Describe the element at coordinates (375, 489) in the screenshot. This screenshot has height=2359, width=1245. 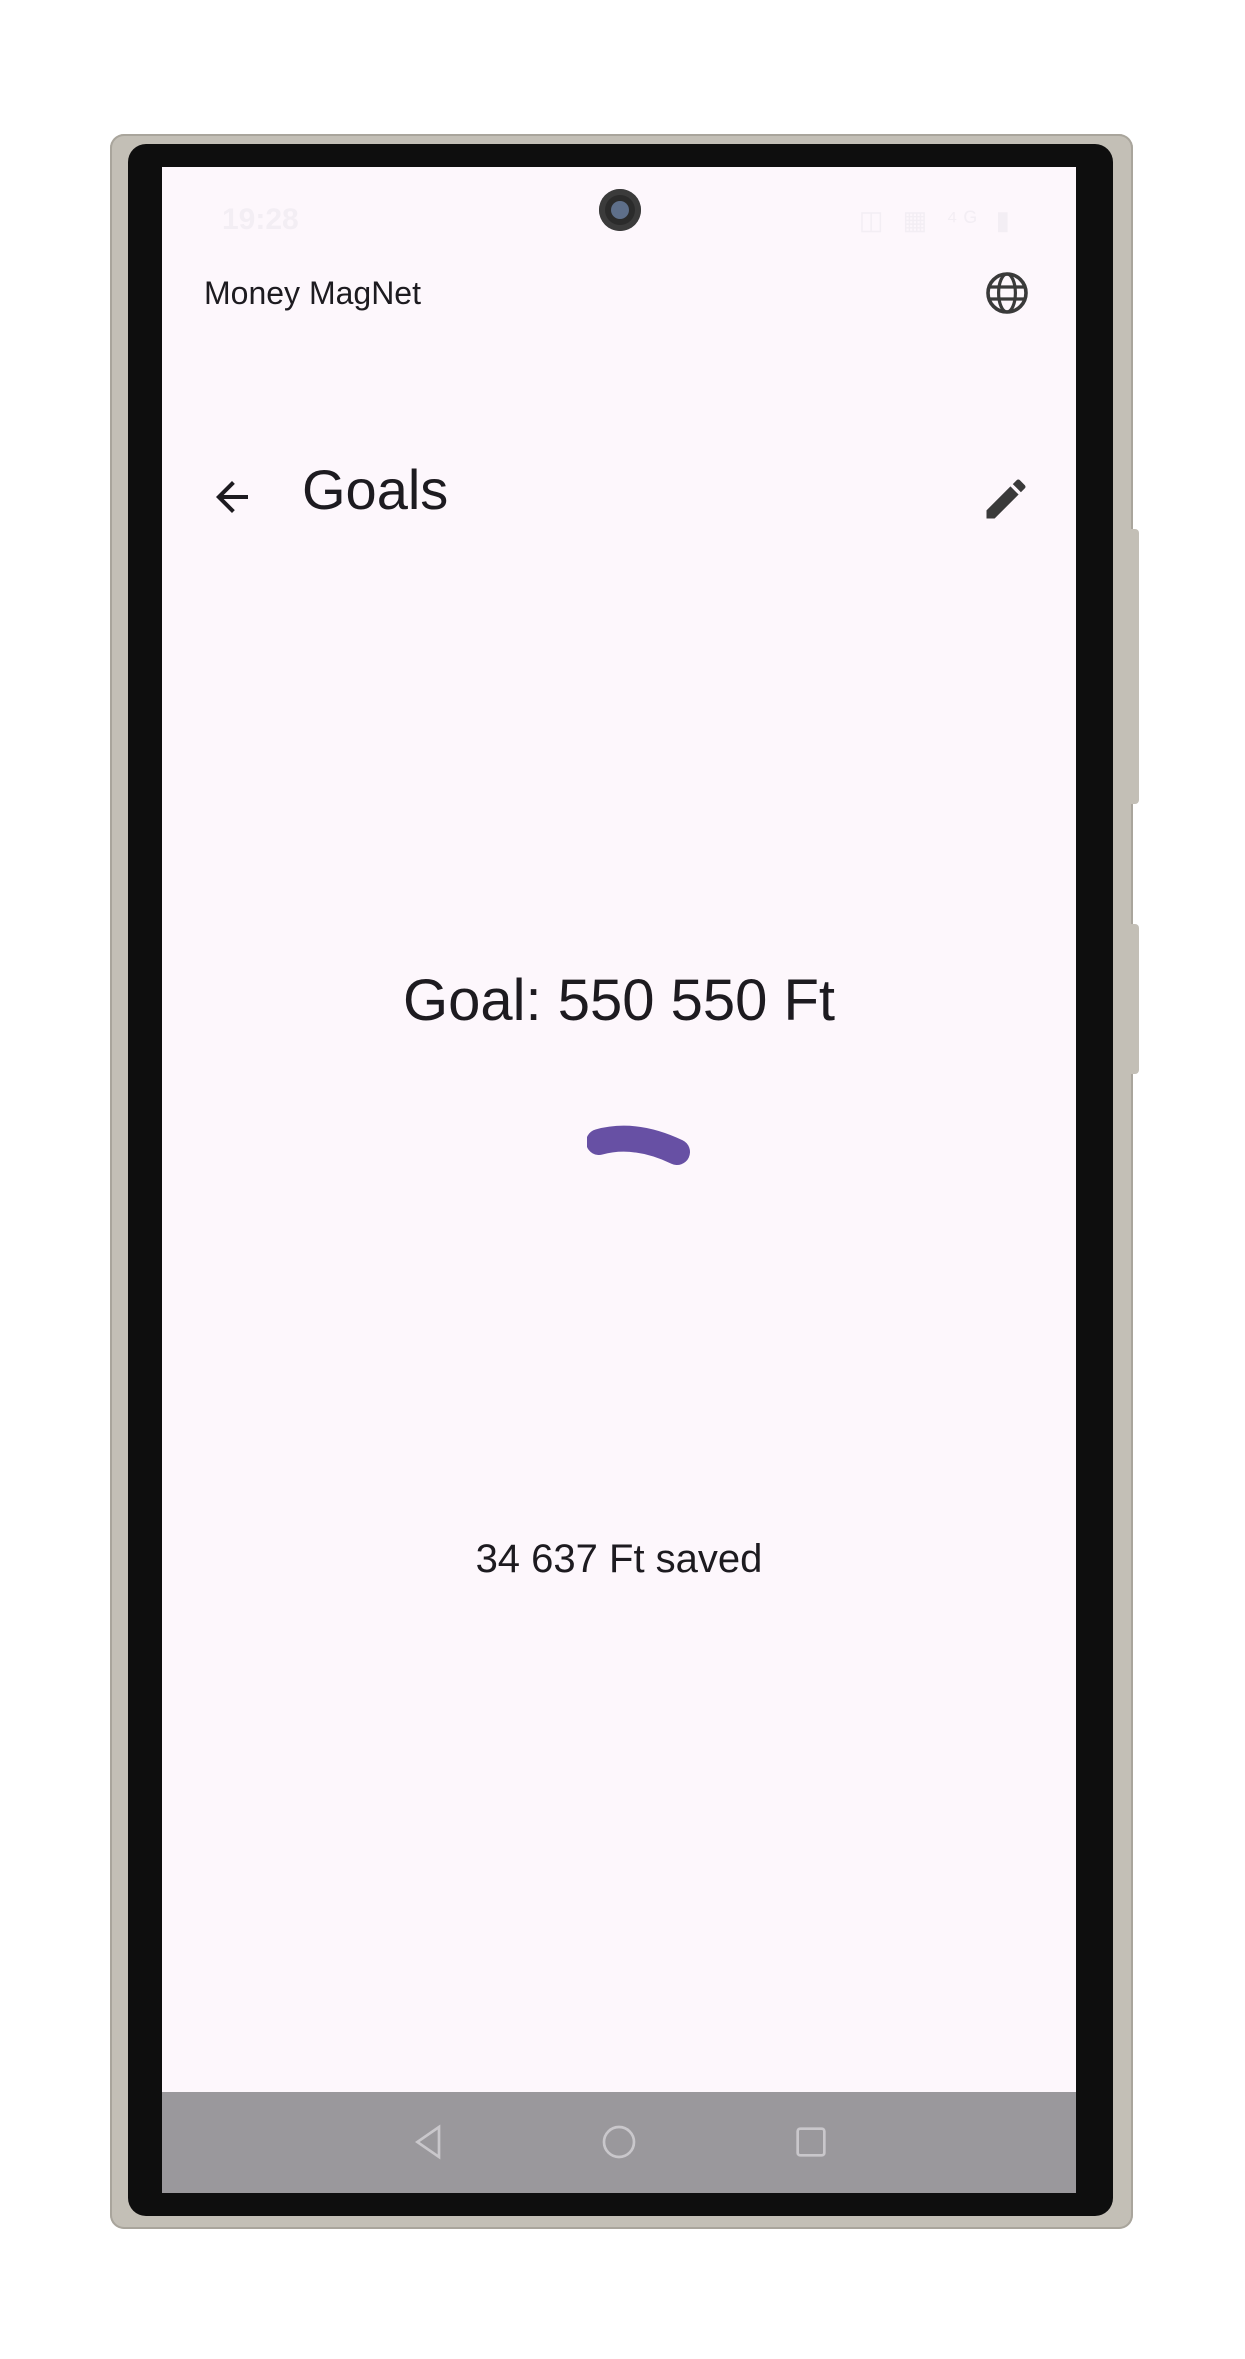
I see `page-title: Goals` at that location.